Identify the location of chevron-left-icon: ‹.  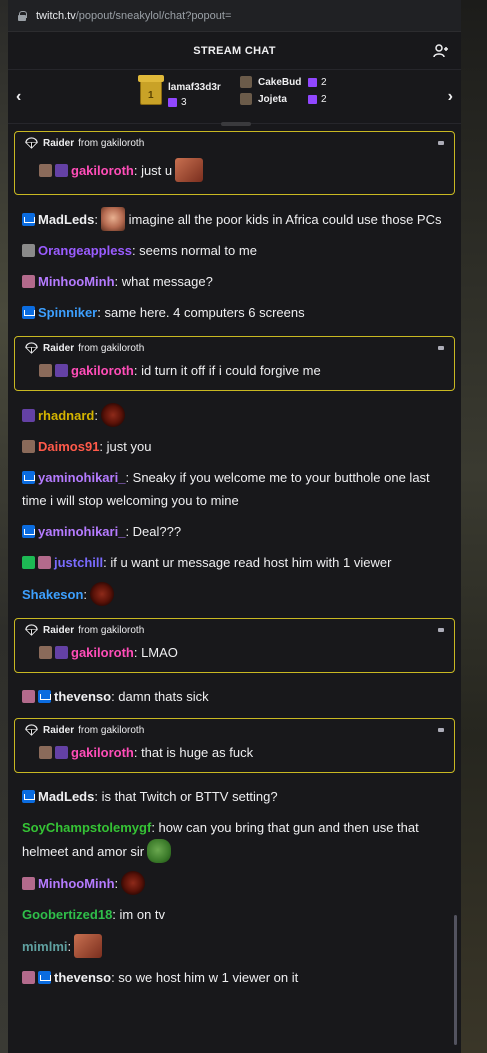
(18, 97).